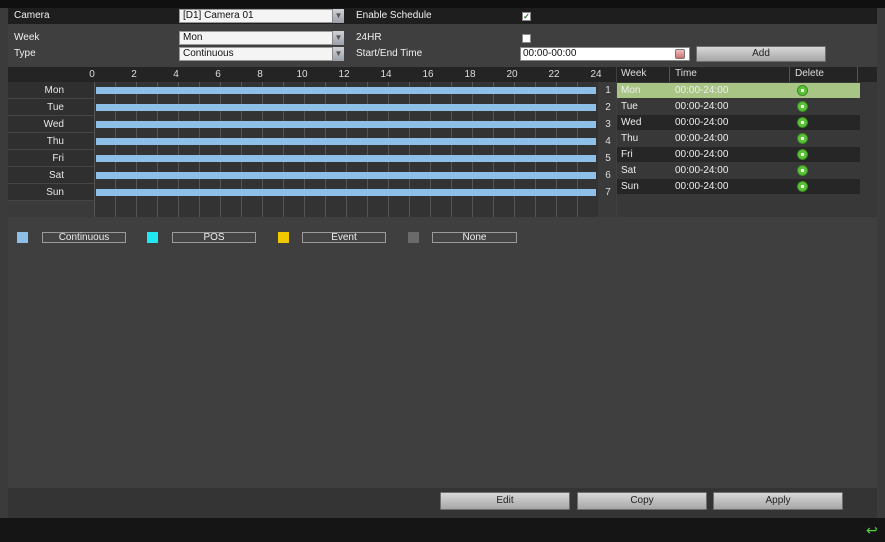  Describe the element at coordinates (27, 37) in the screenshot. I see `week-label: Week` at that location.